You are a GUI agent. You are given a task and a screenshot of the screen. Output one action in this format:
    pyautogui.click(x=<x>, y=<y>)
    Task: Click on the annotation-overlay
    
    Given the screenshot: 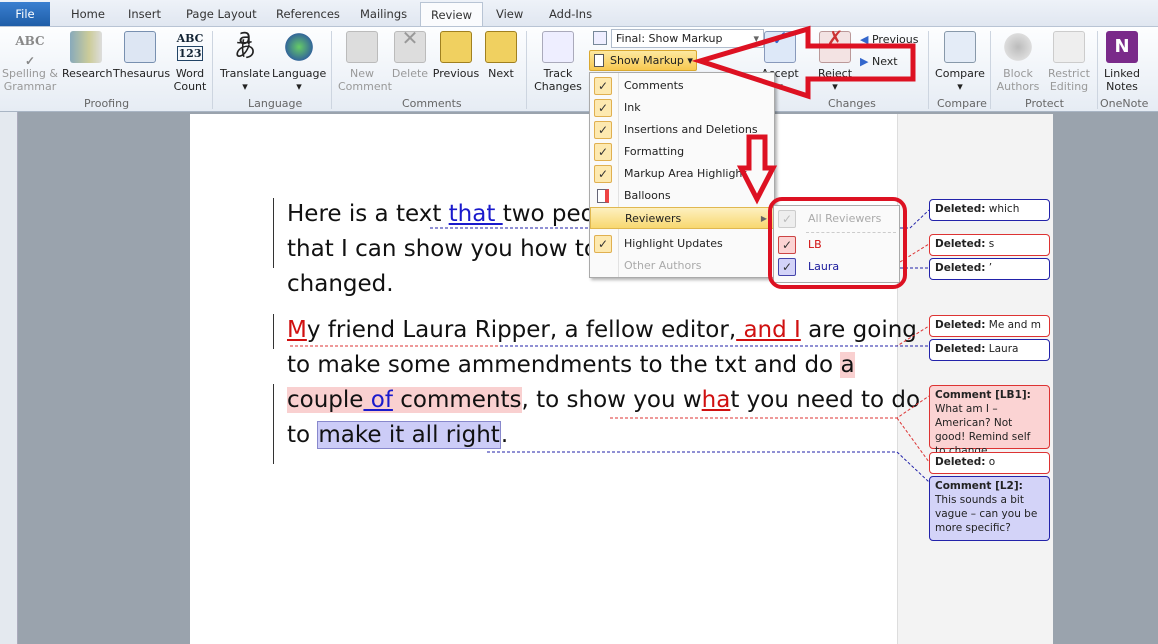 What is the action you would take?
    pyautogui.click(x=803, y=157)
    